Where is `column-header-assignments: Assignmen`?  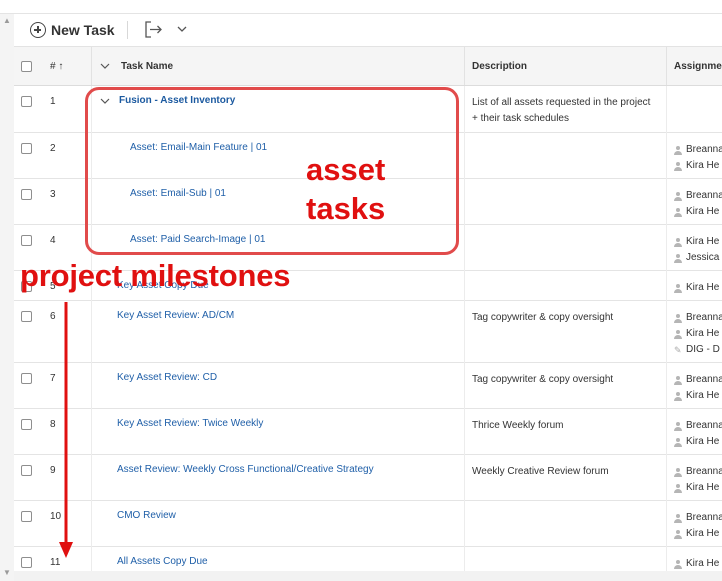
column-header-assignments: Assignmen is located at coordinates (698, 66).